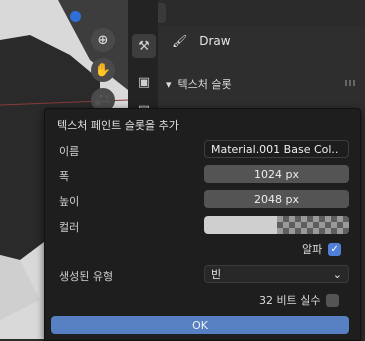  What do you see at coordinates (290, 300) in the screenshot?
I see `float-buffer-label: 32 비트 실수` at bounding box center [290, 300].